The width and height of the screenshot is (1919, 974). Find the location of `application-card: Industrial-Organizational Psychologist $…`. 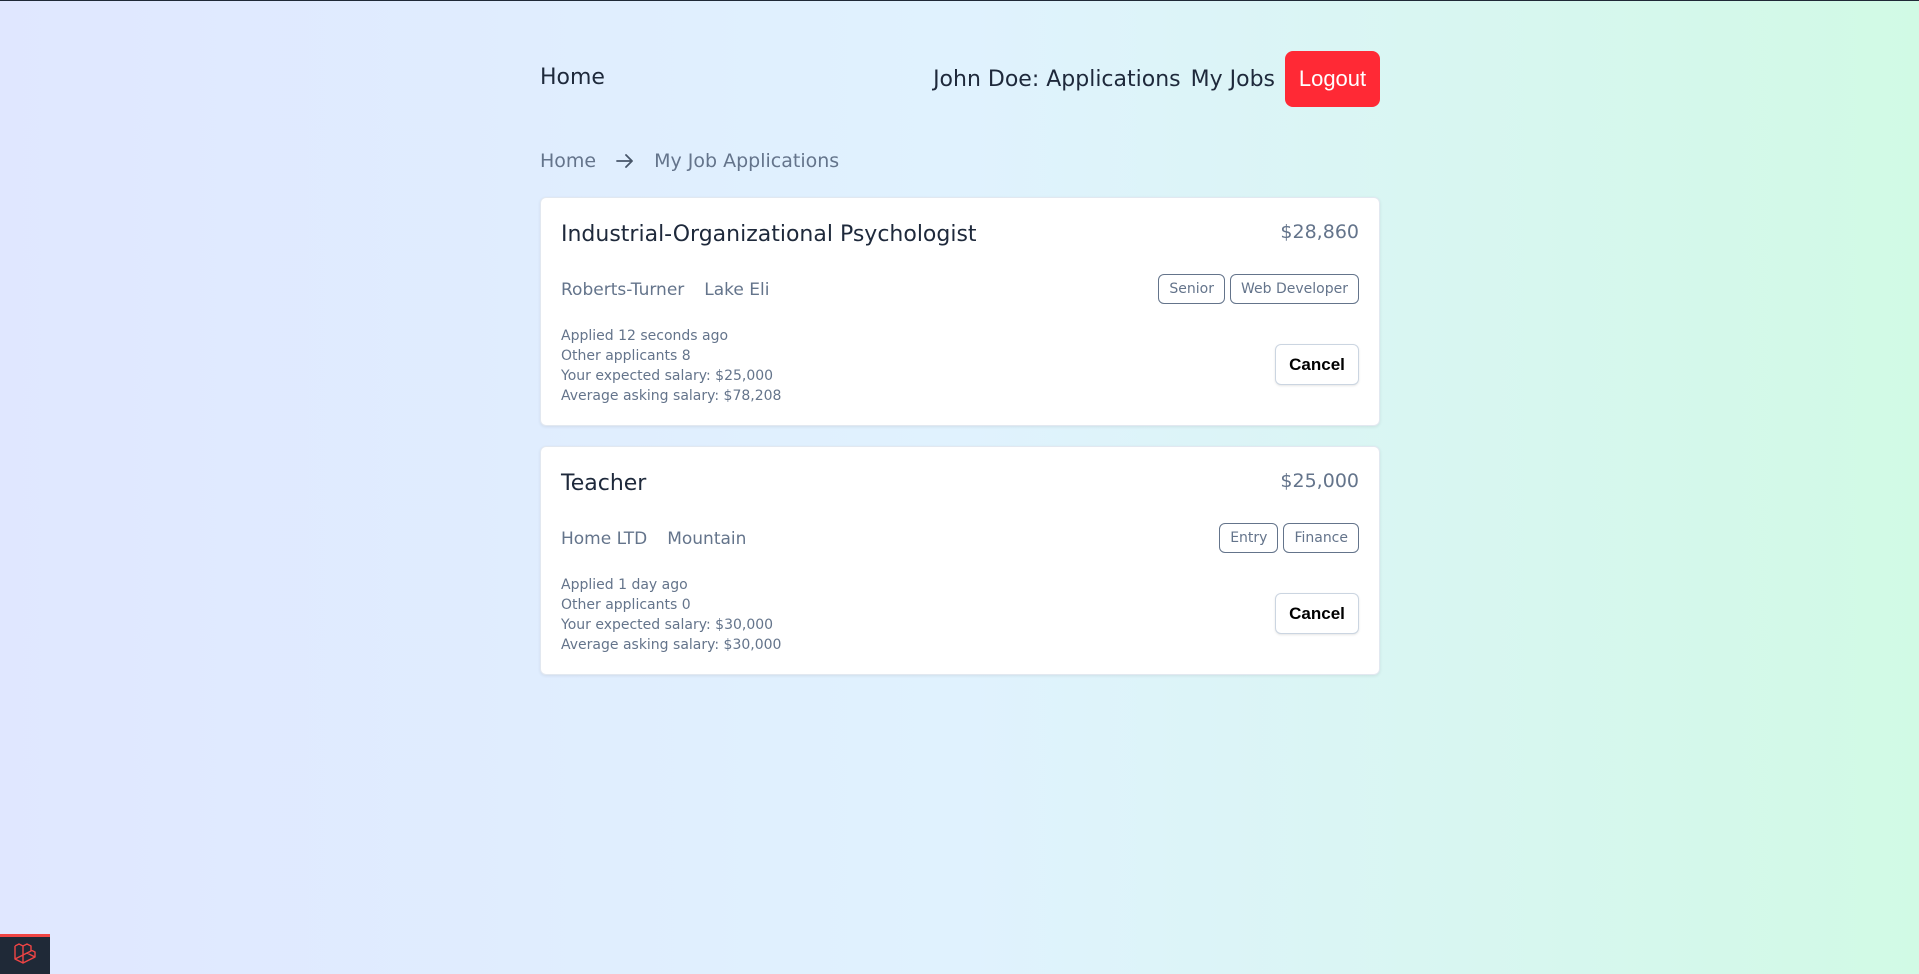

application-card: Industrial-Organizational Psychologist $… is located at coordinates (960, 311).